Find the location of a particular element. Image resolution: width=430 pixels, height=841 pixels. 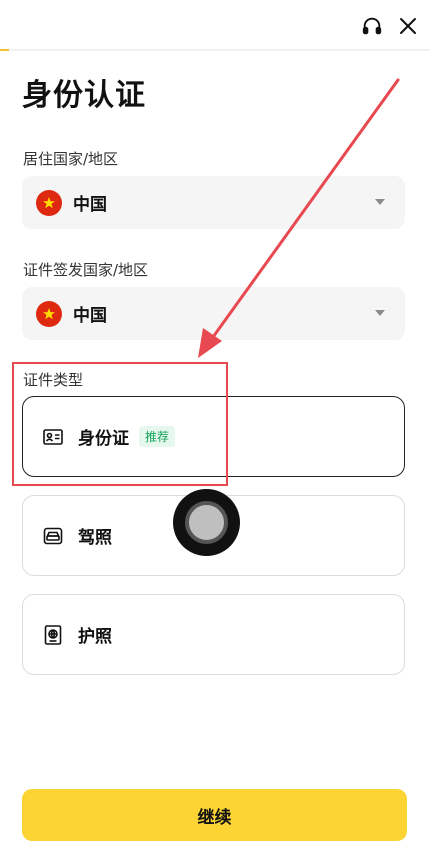

issuer-label: 证件签发国家/地区 is located at coordinates (86, 270).